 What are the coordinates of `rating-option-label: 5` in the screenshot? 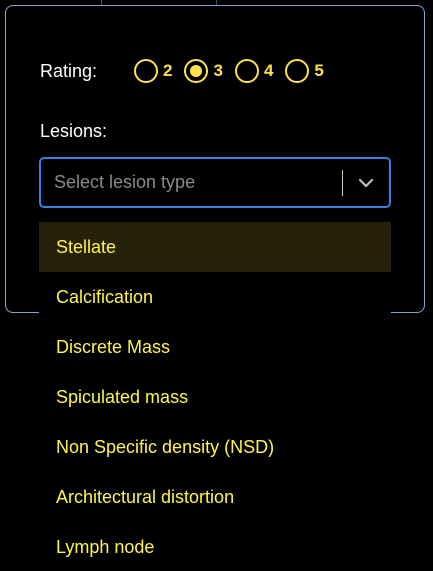 It's located at (319, 70).